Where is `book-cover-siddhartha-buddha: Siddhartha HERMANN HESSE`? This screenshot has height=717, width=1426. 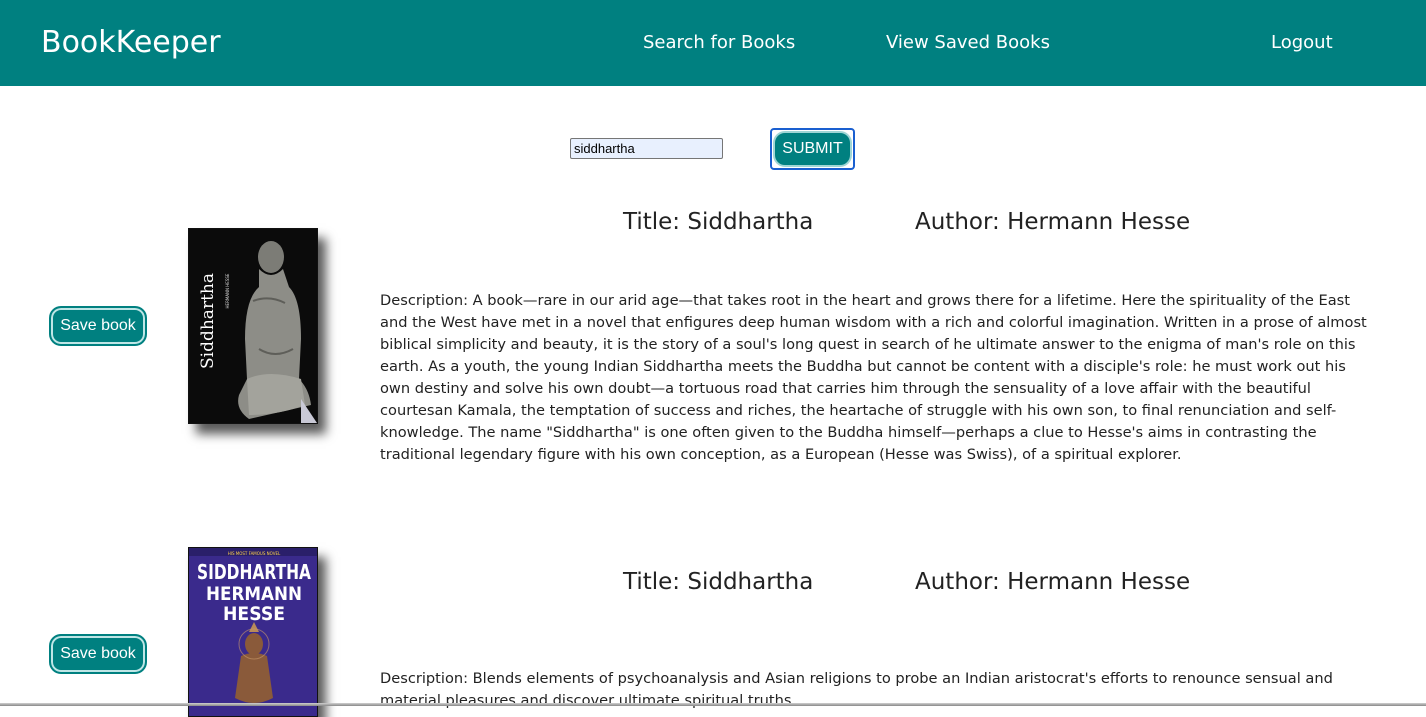
book-cover-siddhartha-buddha: Siddhartha HERMANN HESSE is located at coordinates (253, 326).